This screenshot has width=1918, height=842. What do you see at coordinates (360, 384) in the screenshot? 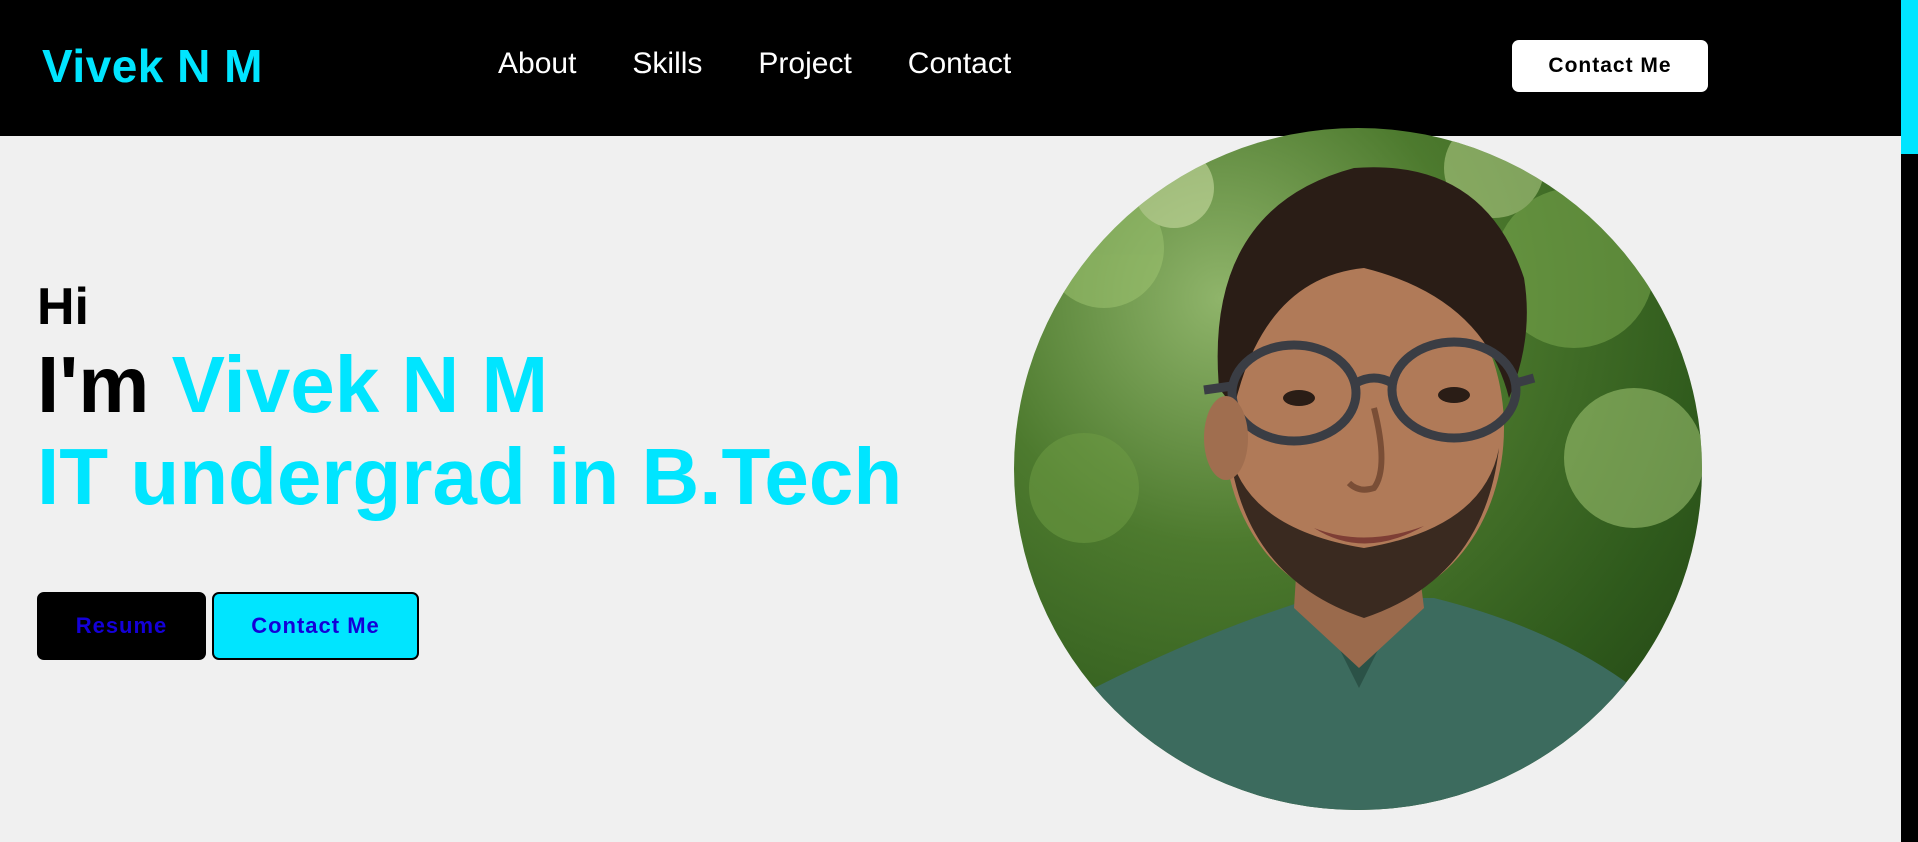
I see `hero-name: Vivek N M` at bounding box center [360, 384].